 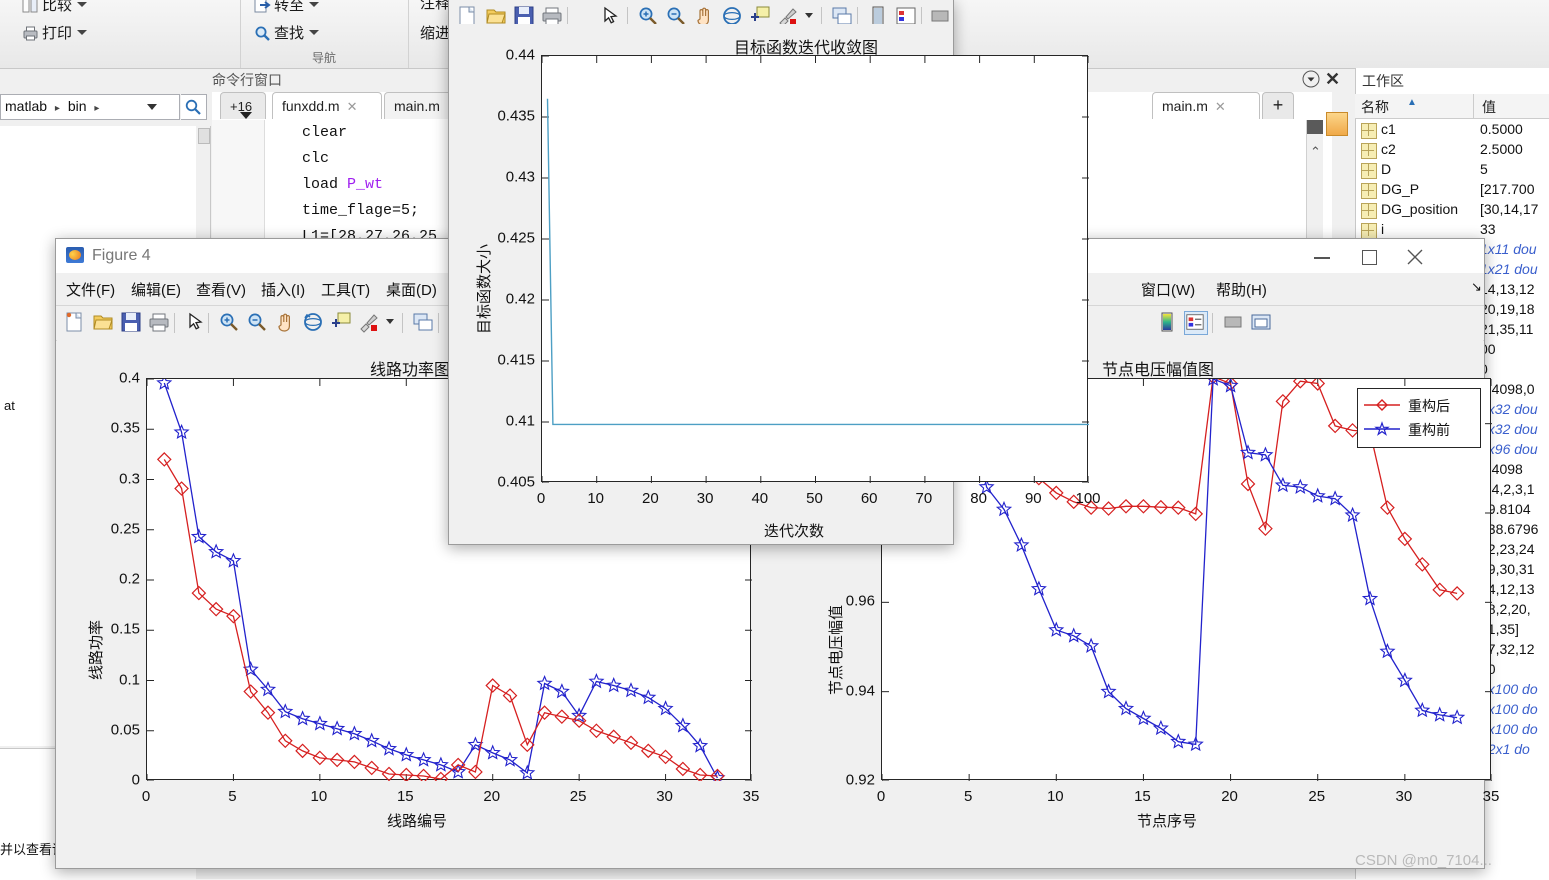 I want to click on indent-button: 缩进, so click(x=435, y=32).